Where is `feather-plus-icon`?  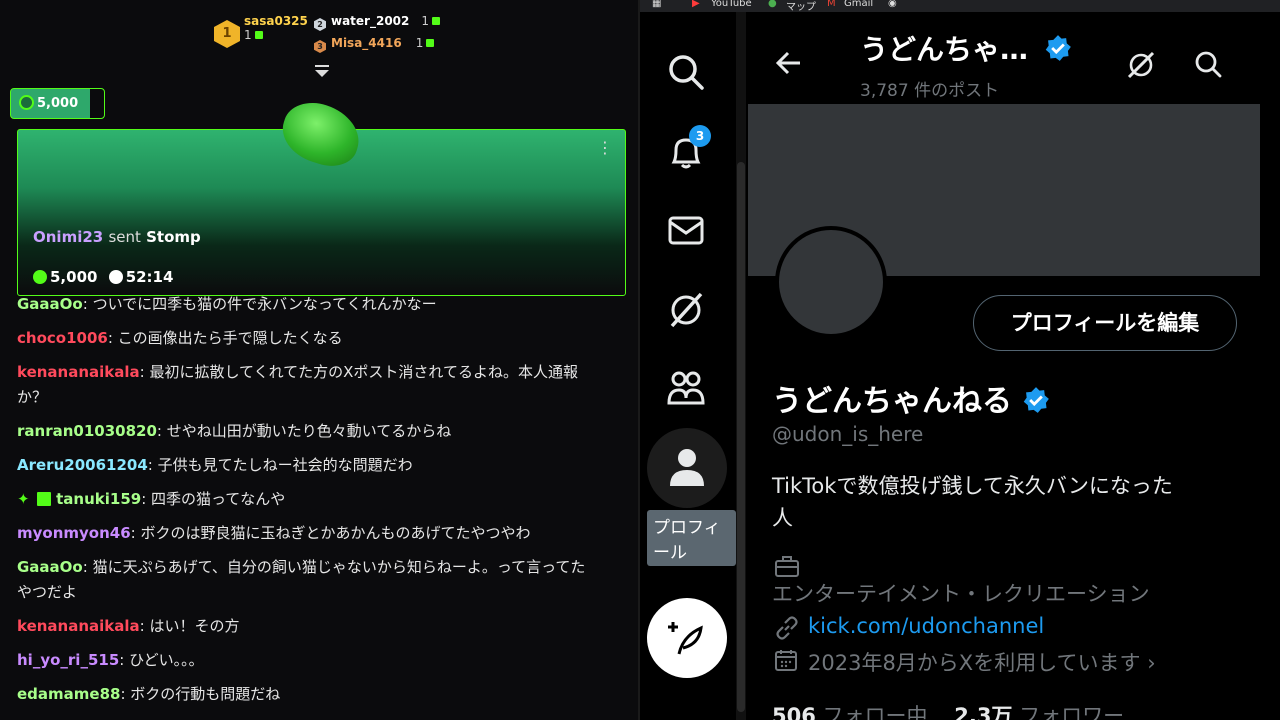 feather-plus-icon is located at coordinates (685, 638).